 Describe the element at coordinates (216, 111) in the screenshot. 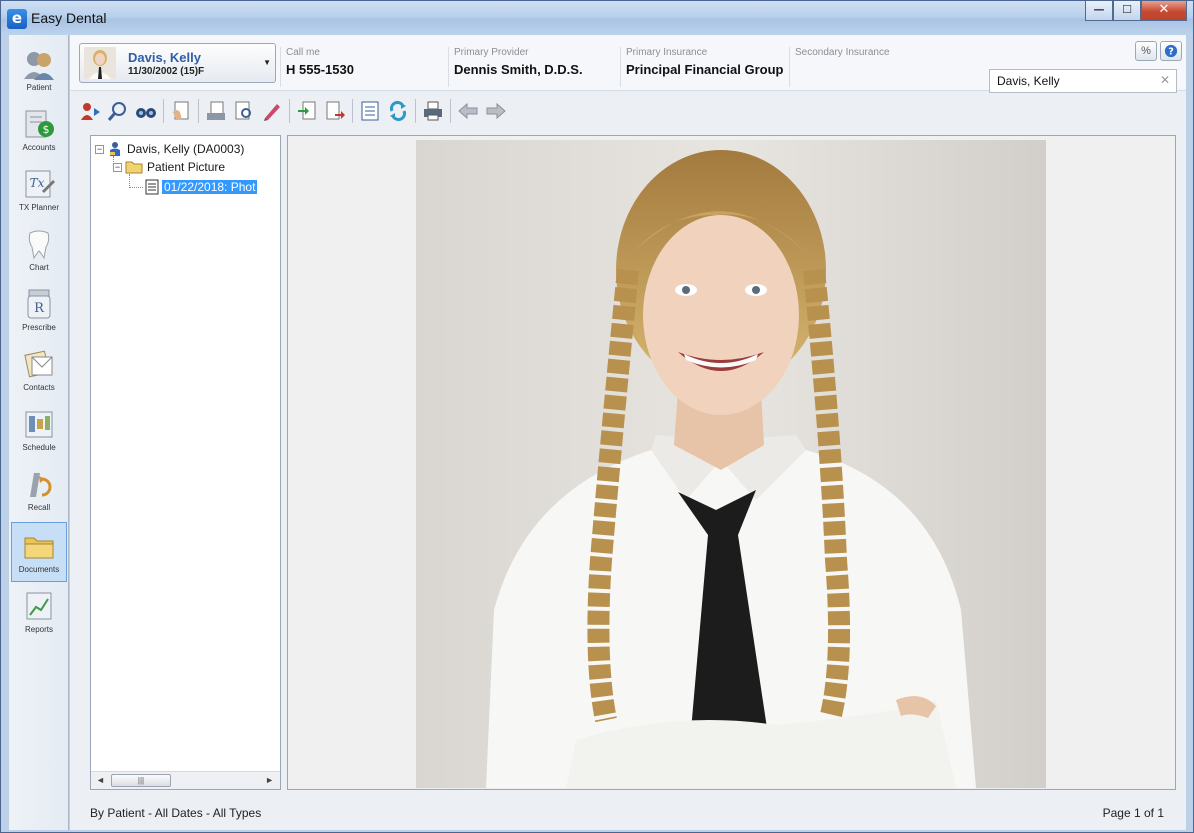

I see `scan-button` at that location.